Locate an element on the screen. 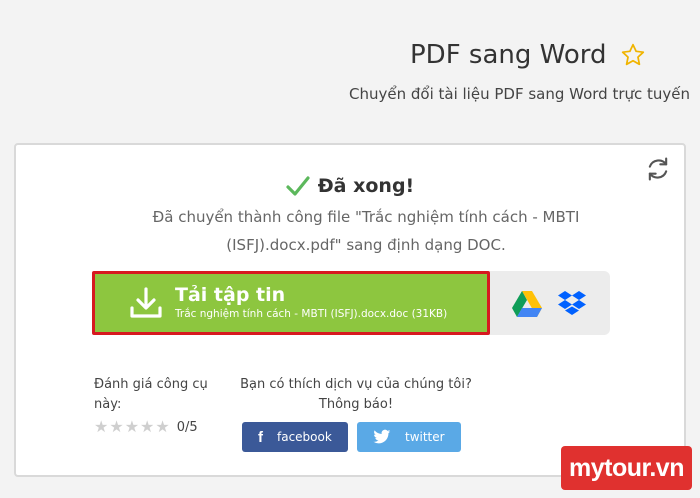  status-message-line2: (ISFJ).docx.pdf" sang định dạng DOC. is located at coordinates (366, 245).